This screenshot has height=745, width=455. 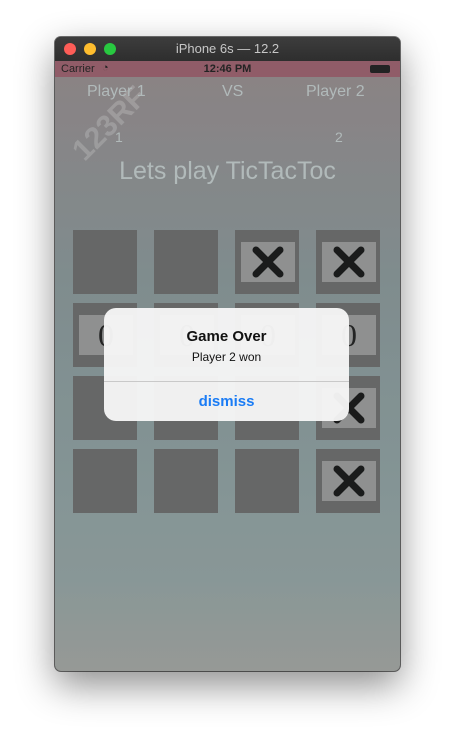 What do you see at coordinates (226, 336) in the screenshot?
I see `alert-title: Game Over` at bounding box center [226, 336].